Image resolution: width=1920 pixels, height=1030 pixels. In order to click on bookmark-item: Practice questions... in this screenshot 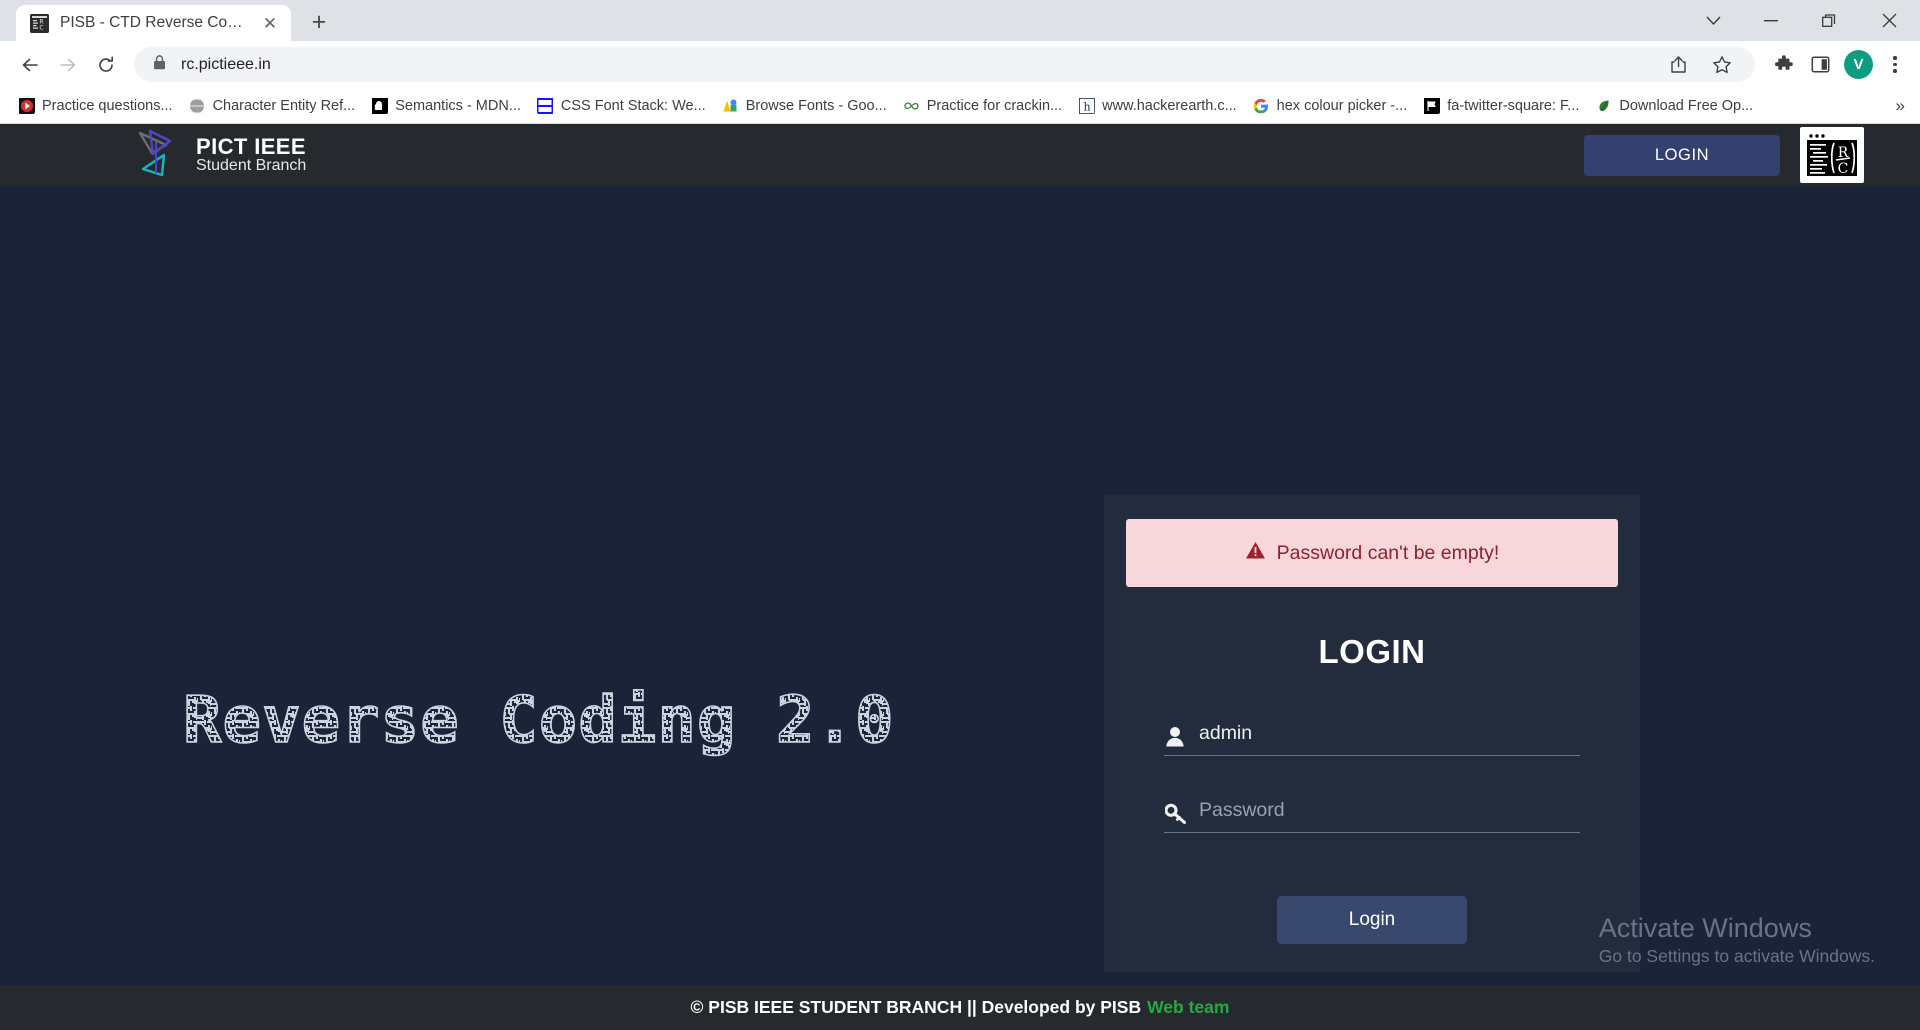, I will do `click(95, 105)`.